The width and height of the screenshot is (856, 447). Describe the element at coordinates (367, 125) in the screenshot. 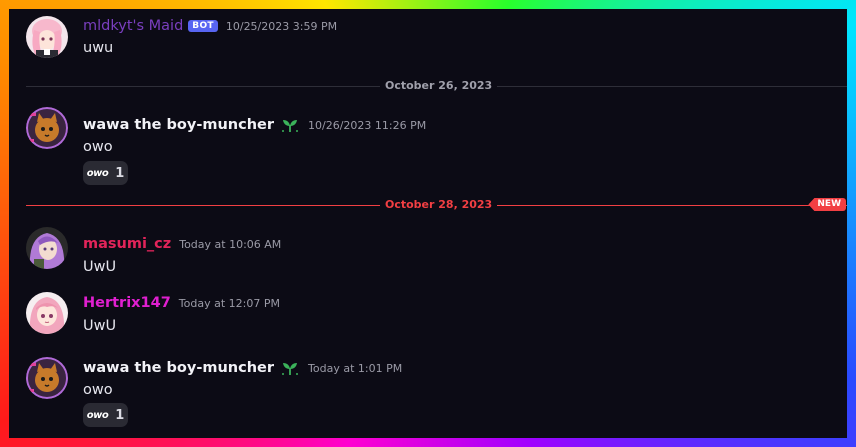

I see `message-timestamp: 10/26/2023 11:26 PM` at that location.